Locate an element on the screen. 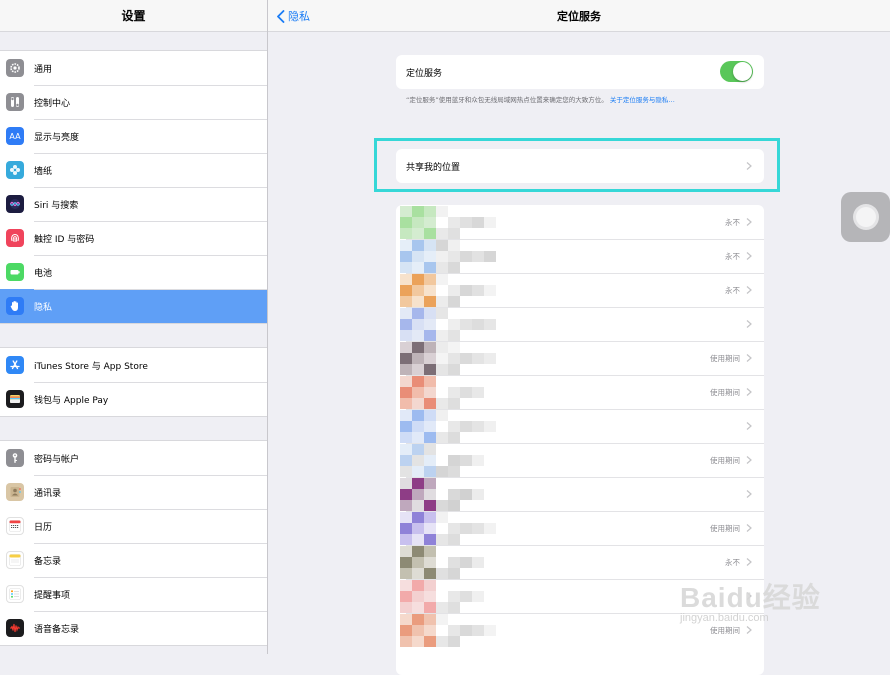  sidebar-group: 密码与帐户 通讯录日历备忘录提醒事项 语音备忘录 is located at coordinates (133, 543).